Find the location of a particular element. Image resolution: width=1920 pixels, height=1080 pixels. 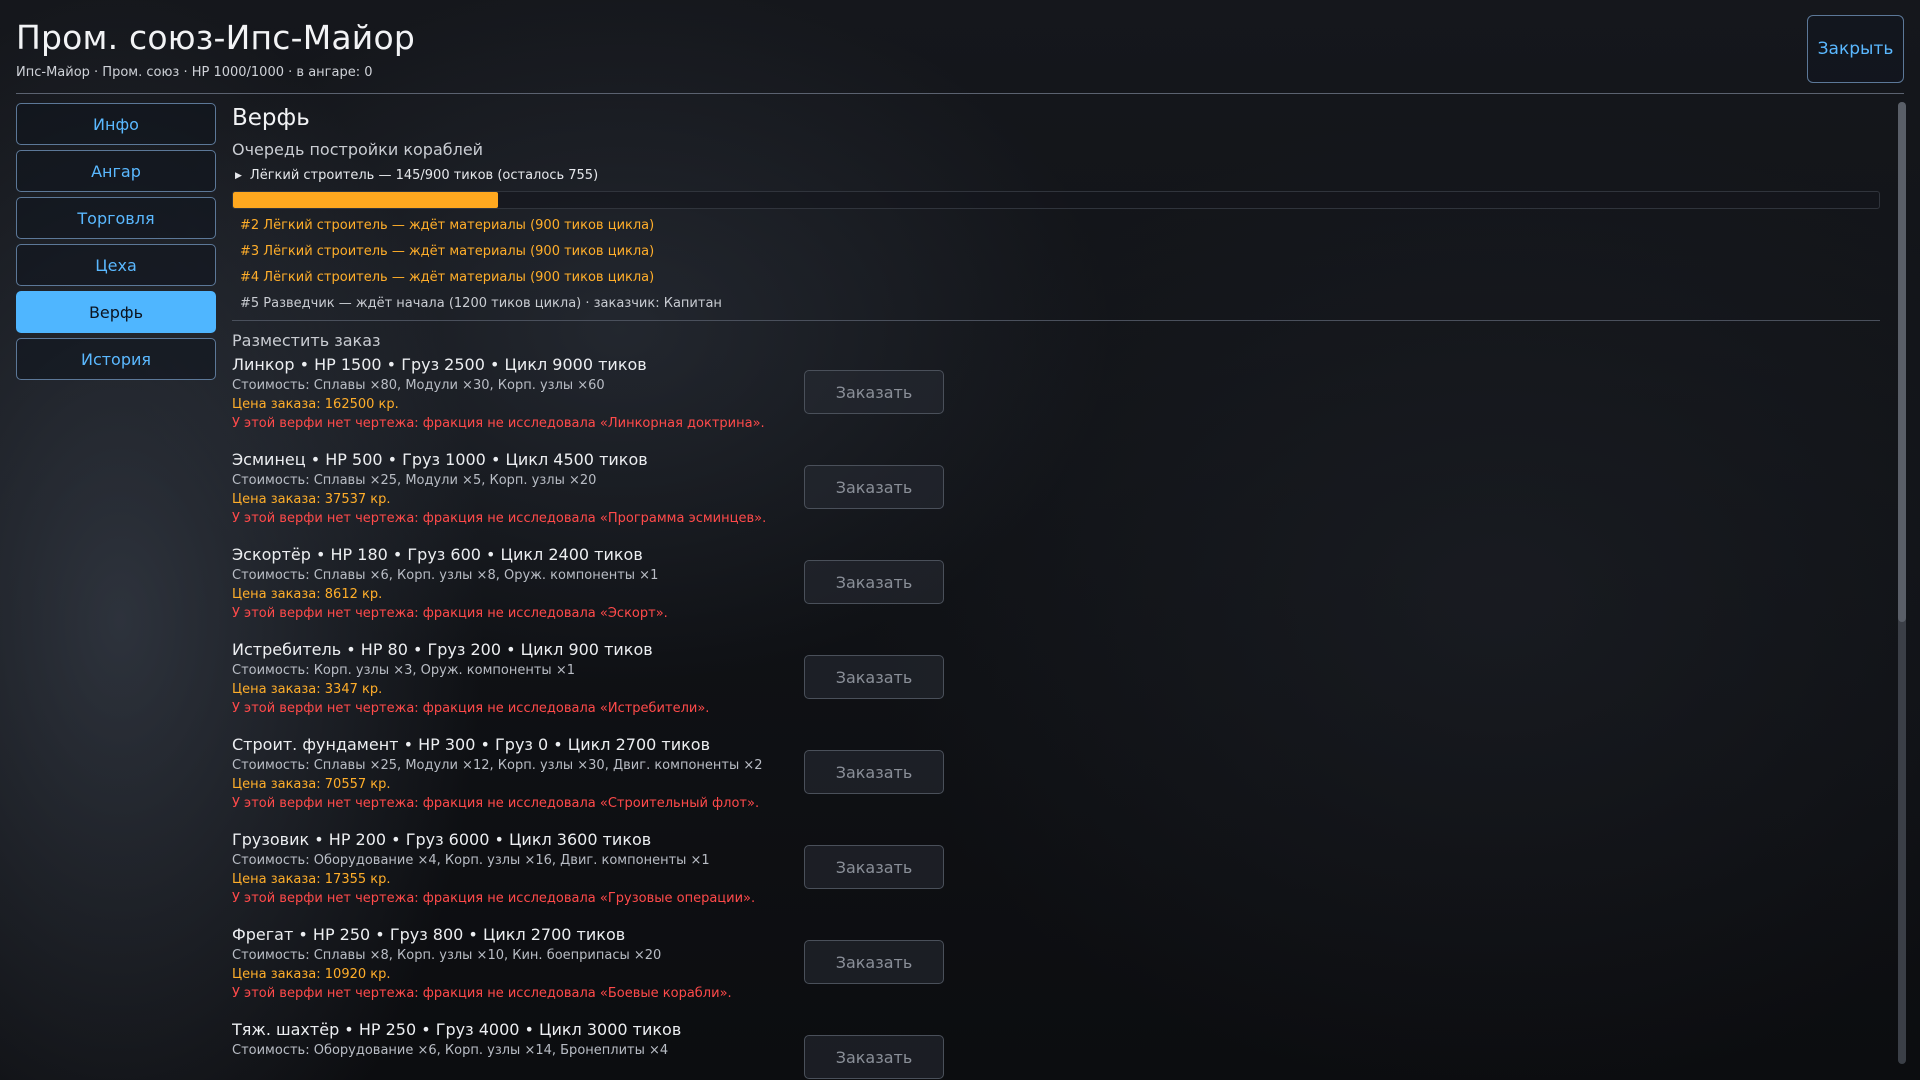

sidebar-item-shipyard: Верфь is located at coordinates (116, 312).